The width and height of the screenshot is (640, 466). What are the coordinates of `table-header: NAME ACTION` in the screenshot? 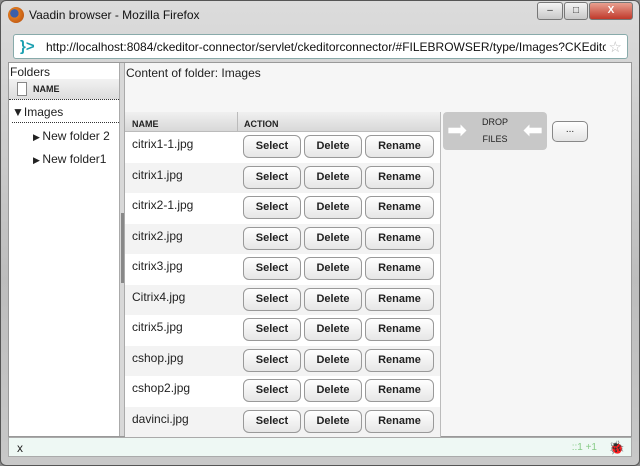 It's located at (282, 122).